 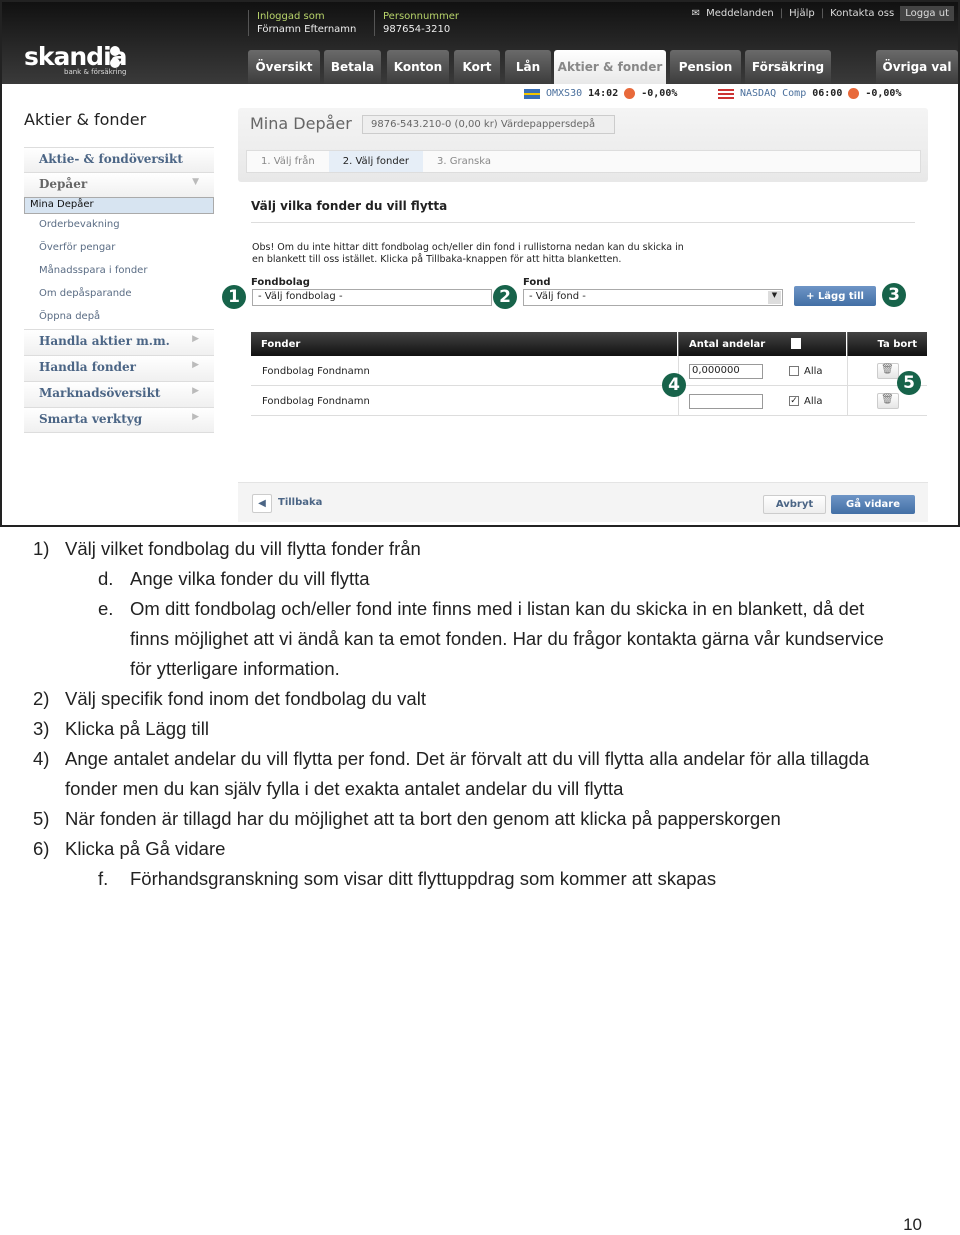 What do you see at coordinates (528, 67) in the screenshot?
I see `tab-lan: Lån` at bounding box center [528, 67].